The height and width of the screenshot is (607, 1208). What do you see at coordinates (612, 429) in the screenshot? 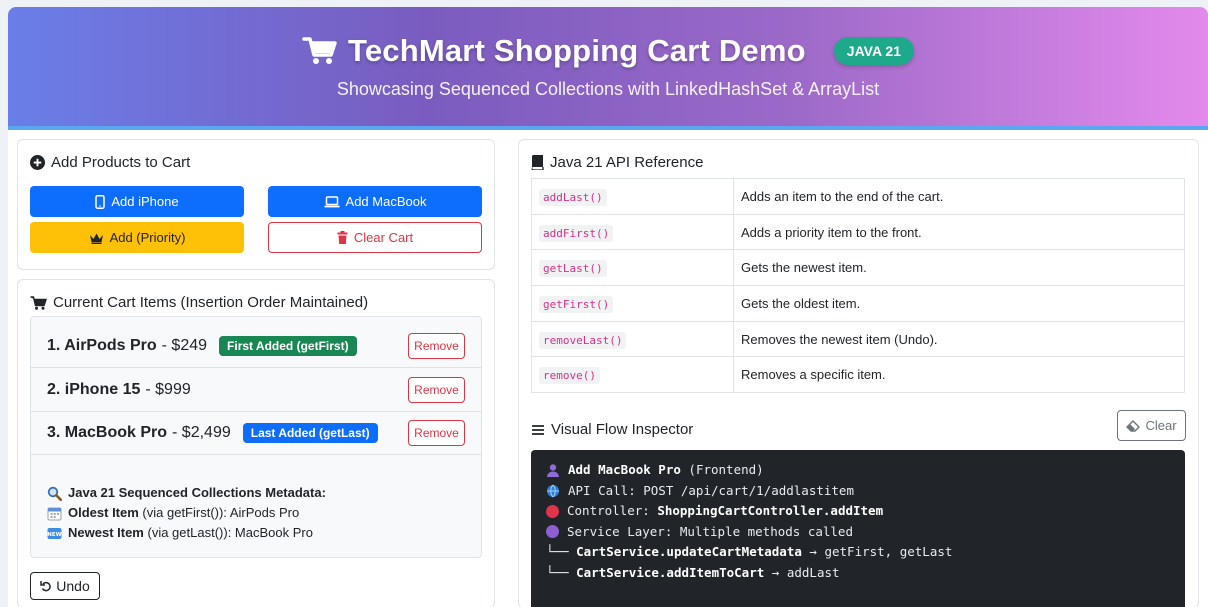
I see `flow-inspector-heading: Visual Flow Inspector` at bounding box center [612, 429].